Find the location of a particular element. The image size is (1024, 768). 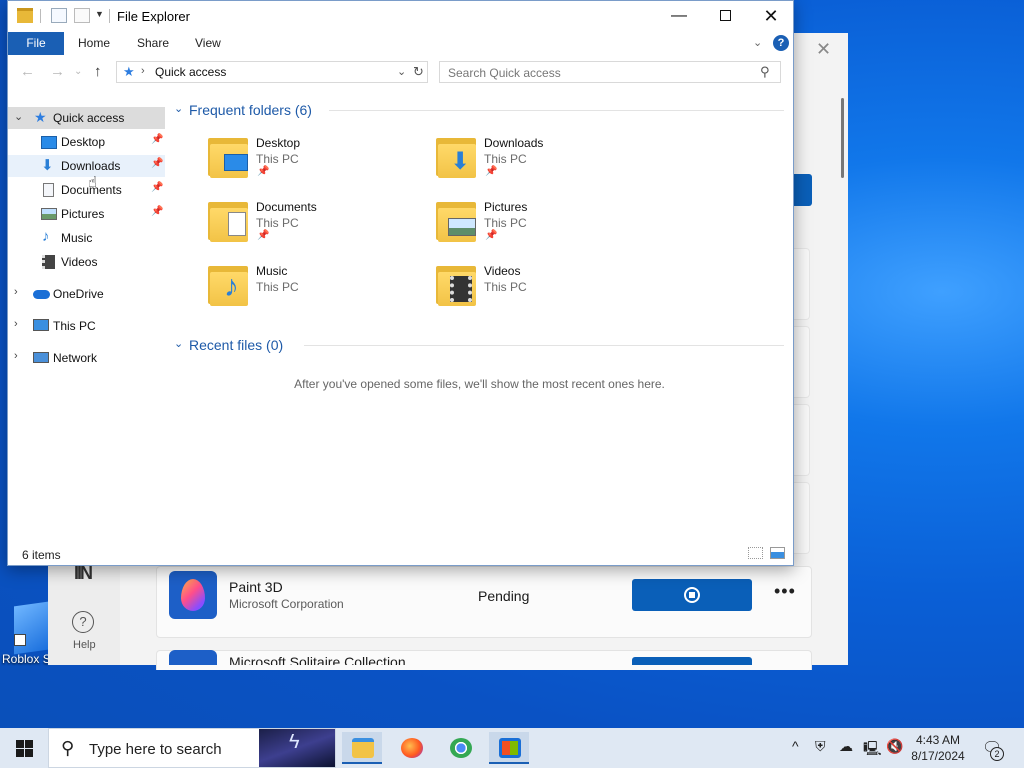

properties-icon is located at coordinates (59, 15).